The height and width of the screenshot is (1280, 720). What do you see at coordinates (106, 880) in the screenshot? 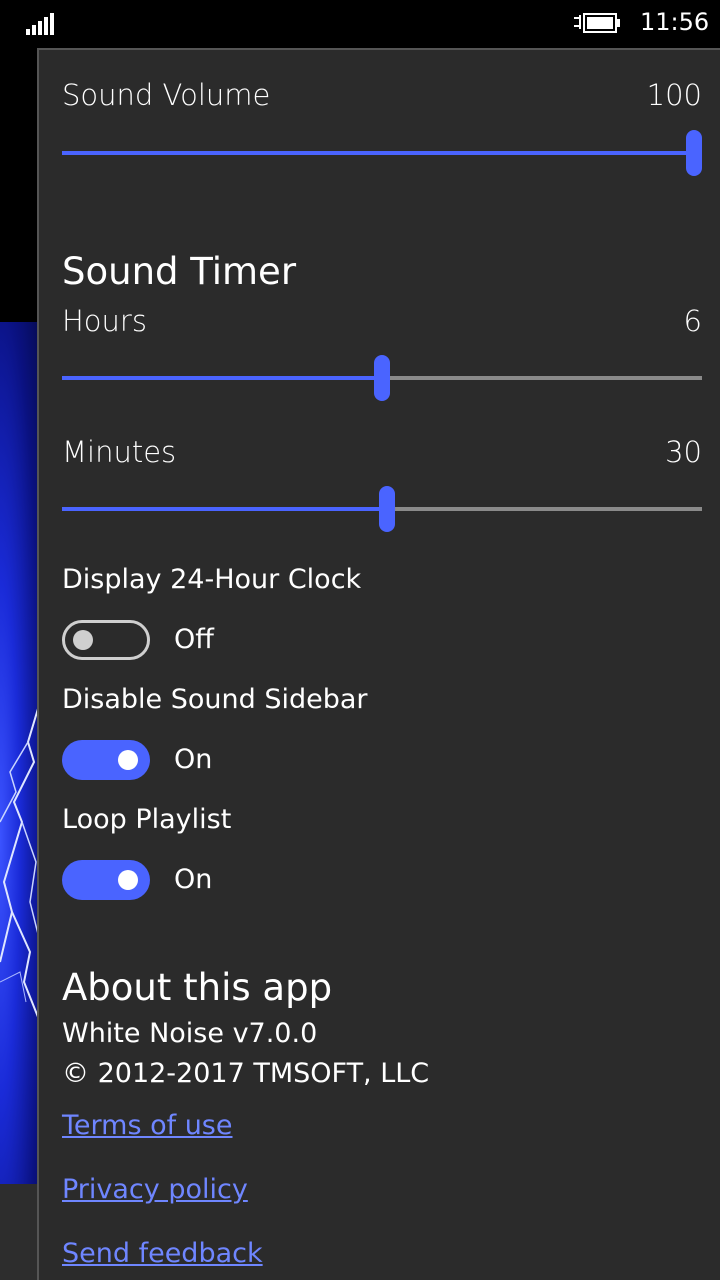
I see `loop-playlist-toggle` at bounding box center [106, 880].